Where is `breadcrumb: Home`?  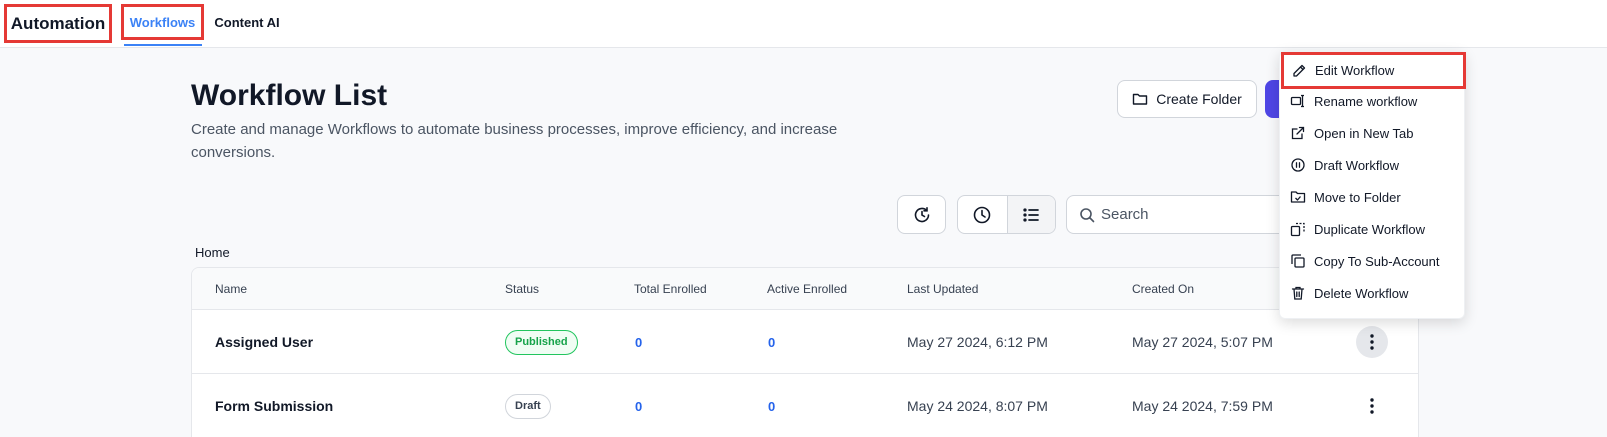
breadcrumb: Home is located at coordinates (212, 252).